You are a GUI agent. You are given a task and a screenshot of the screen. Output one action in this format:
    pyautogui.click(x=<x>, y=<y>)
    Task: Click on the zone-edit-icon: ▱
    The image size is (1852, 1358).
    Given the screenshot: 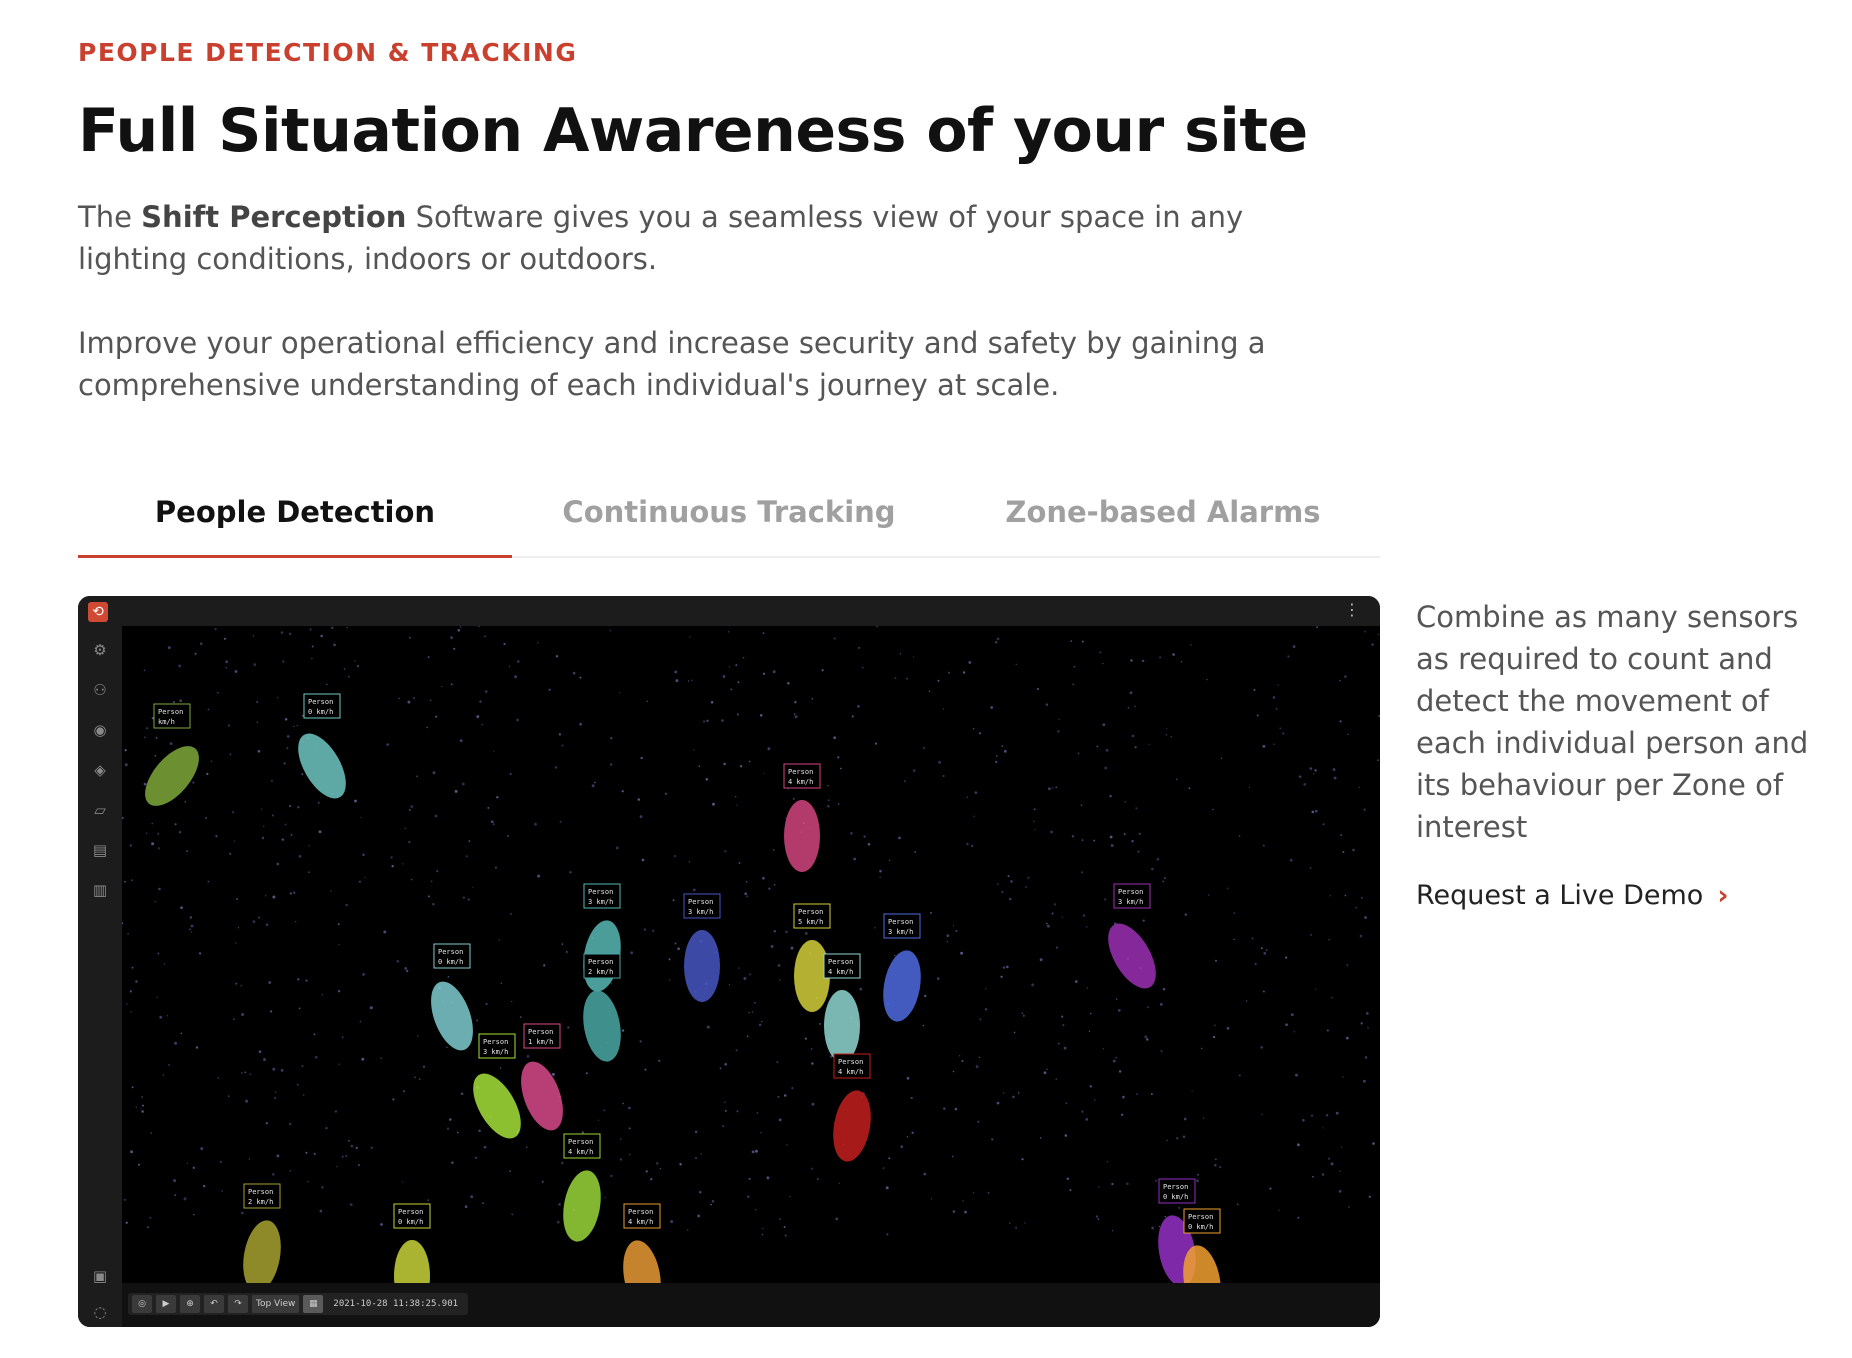 What is the action you would take?
    pyautogui.click(x=100, y=810)
    